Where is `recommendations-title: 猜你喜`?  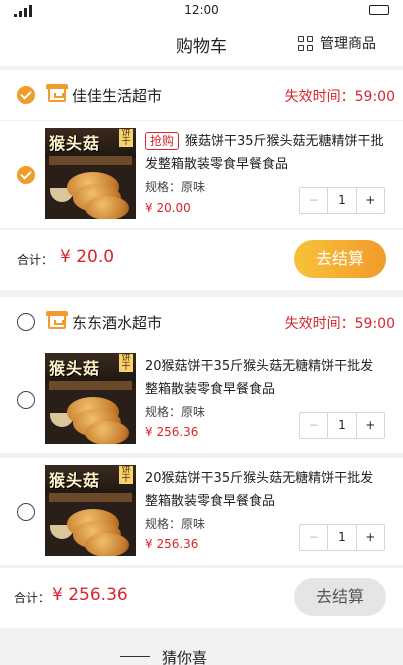
recommendations-title: 猜你喜 is located at coordinates (185, 657).